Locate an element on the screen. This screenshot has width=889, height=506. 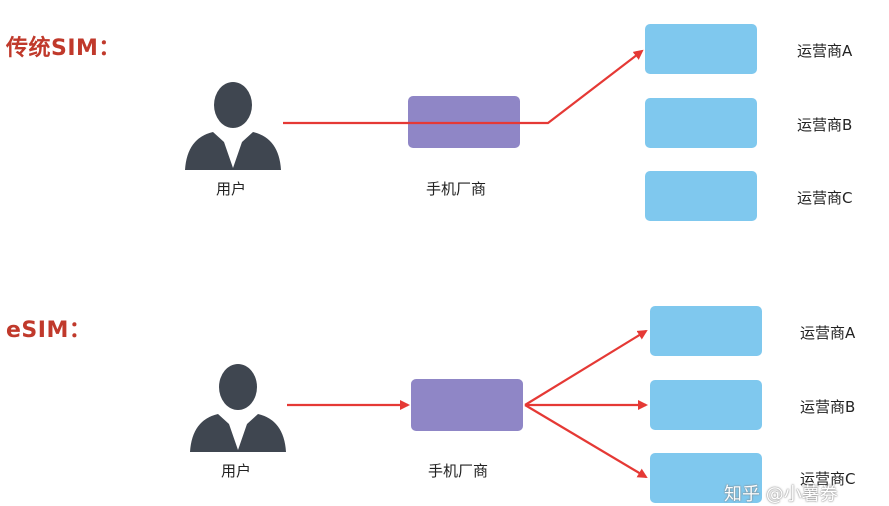
arrow-esim-vendor-to-carrier-c is located at coordinates (586, 441).